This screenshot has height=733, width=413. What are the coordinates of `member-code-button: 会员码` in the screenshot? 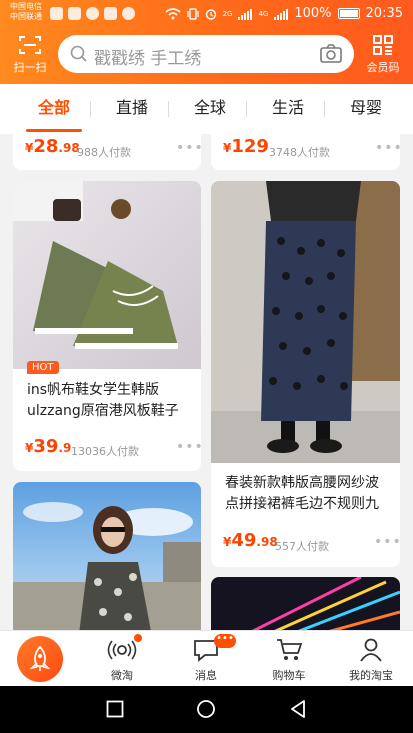 It's located at (383, 54).